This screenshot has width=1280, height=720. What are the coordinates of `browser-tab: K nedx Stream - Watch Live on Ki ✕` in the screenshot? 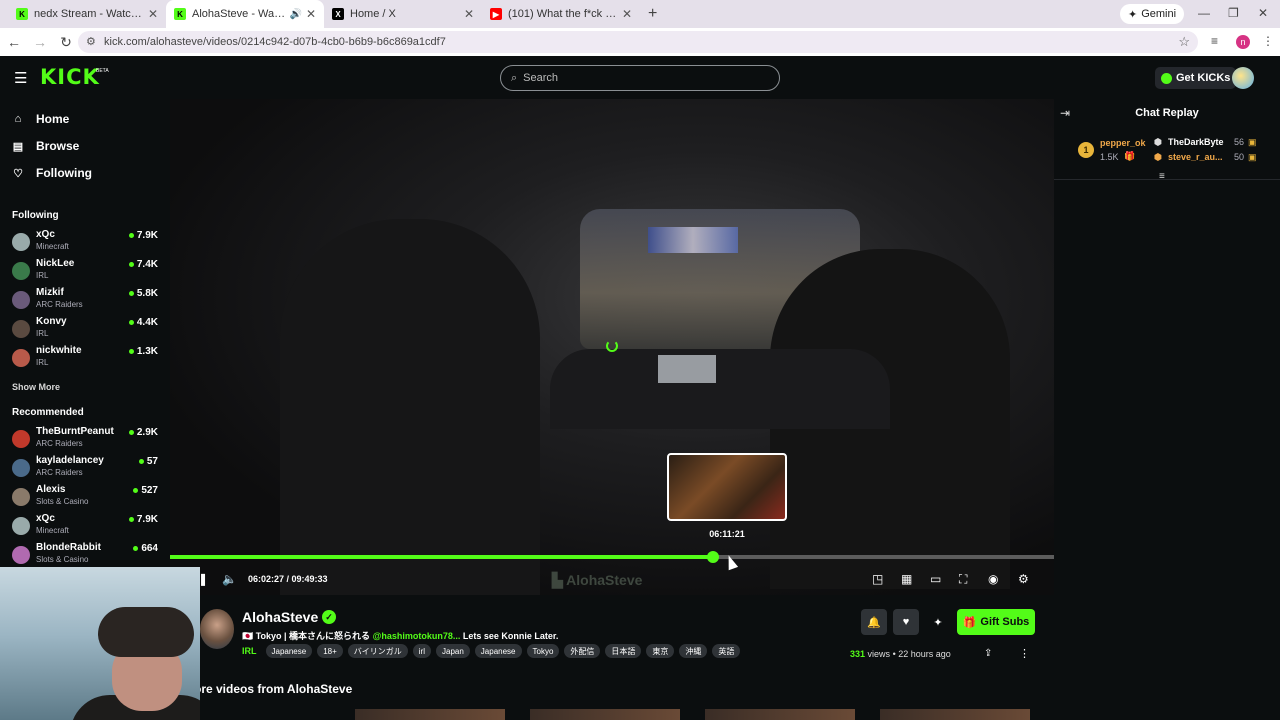 It's located at (87, 14).